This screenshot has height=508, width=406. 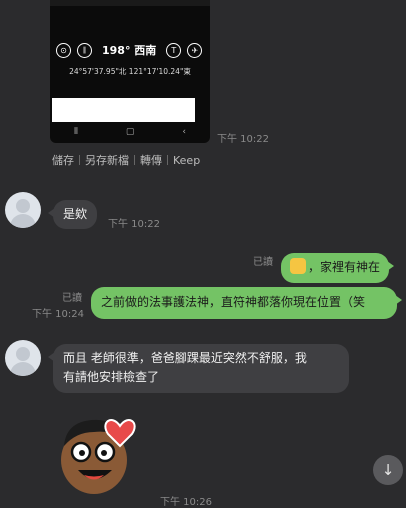 I want to click on sticker-pupil-right, so click(x=104, y=453).